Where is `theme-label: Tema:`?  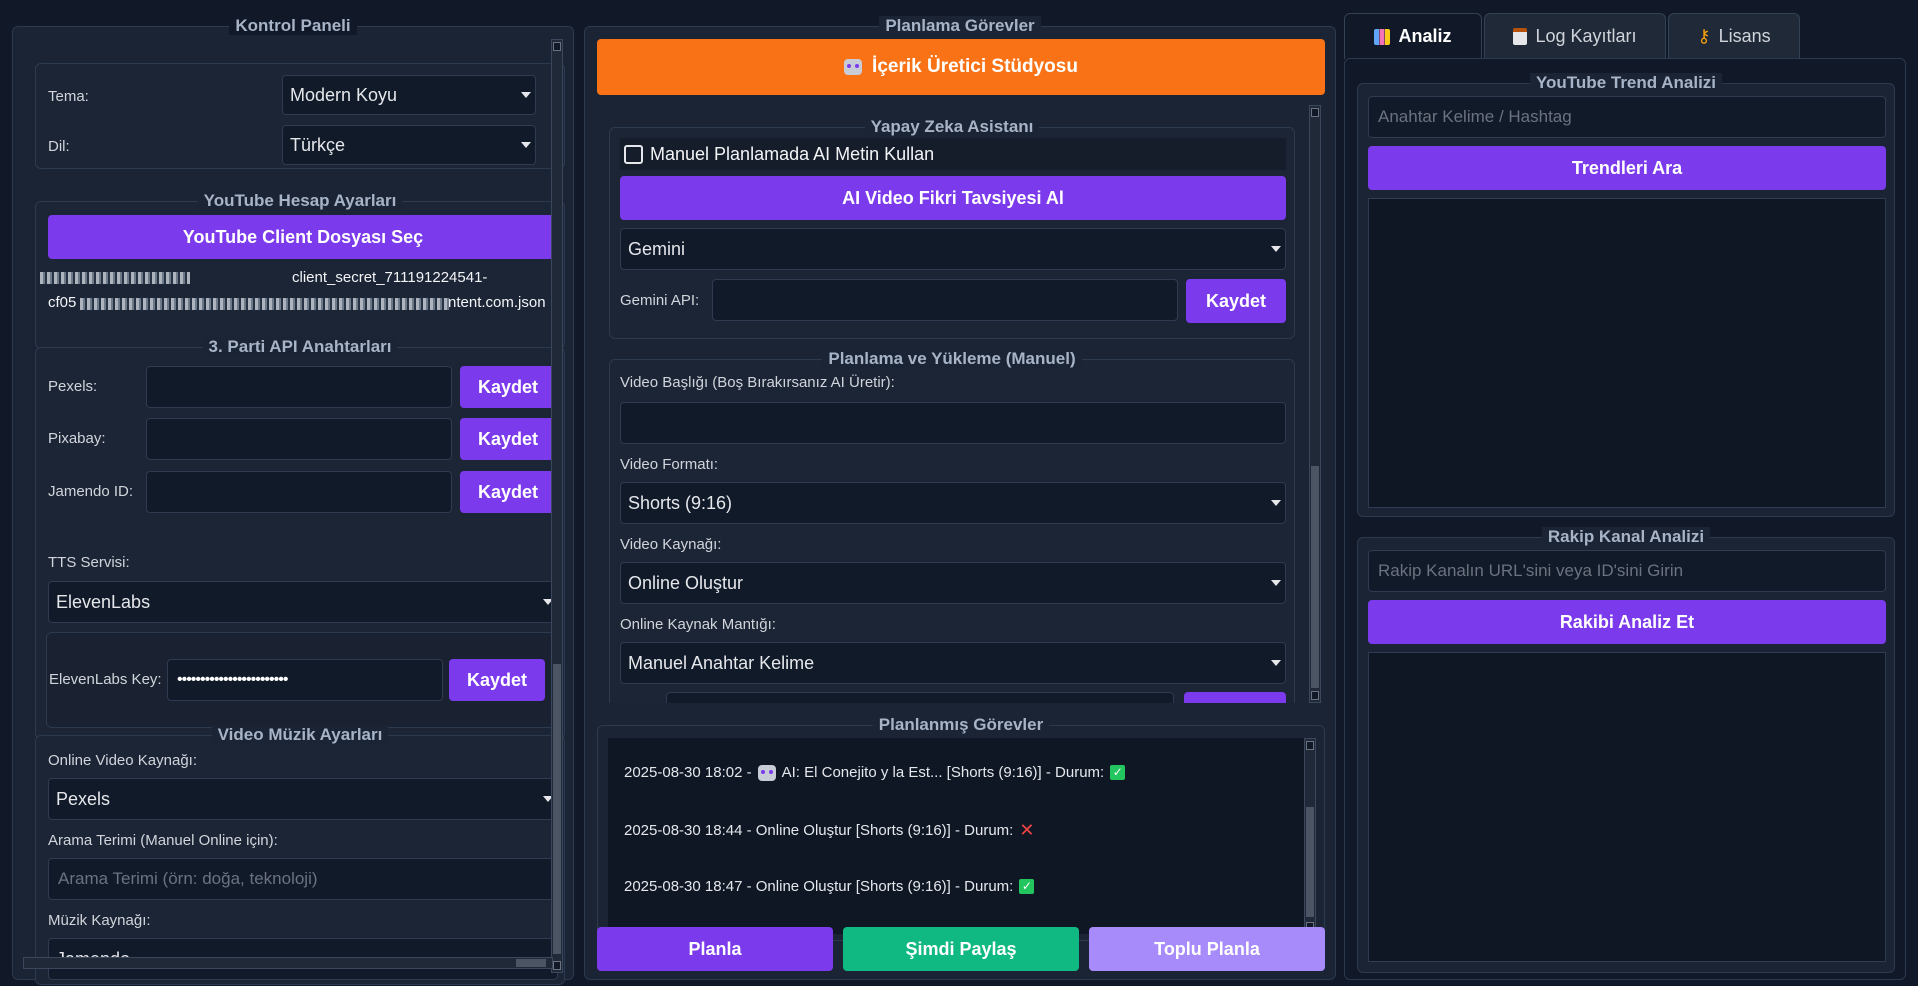
theme-label: Tema: is located at coordinates (68, 96).